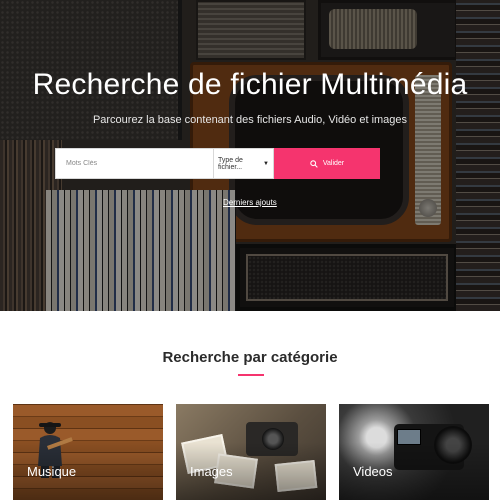 The height and width of the screenshot is (500, 500). What do you see at coordinates (266, 163) in the screenshot?
I see `chevron-down-icon: ▼` at bounding box center [266, 163].